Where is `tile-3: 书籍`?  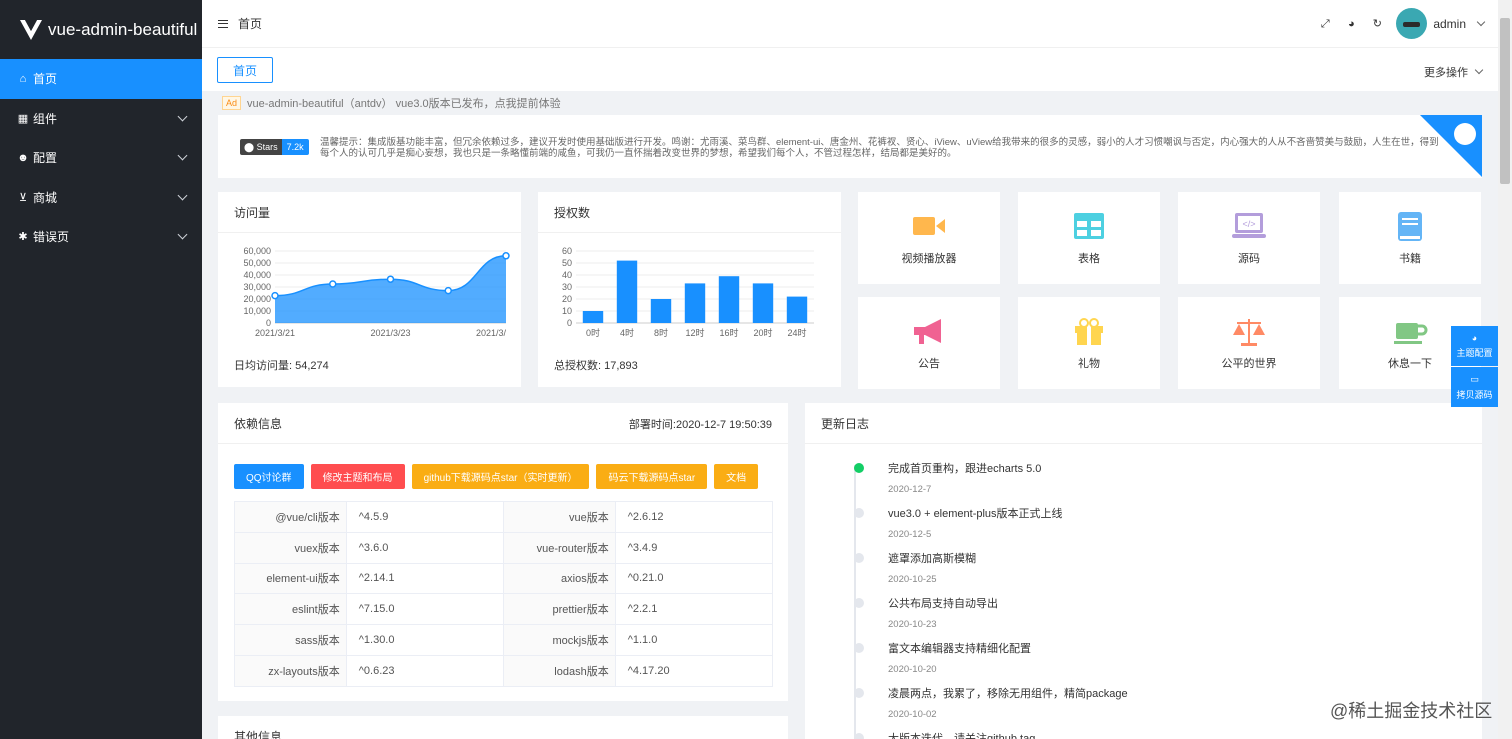
tile-3: 书籍 is located at coordinates (1410, 238).